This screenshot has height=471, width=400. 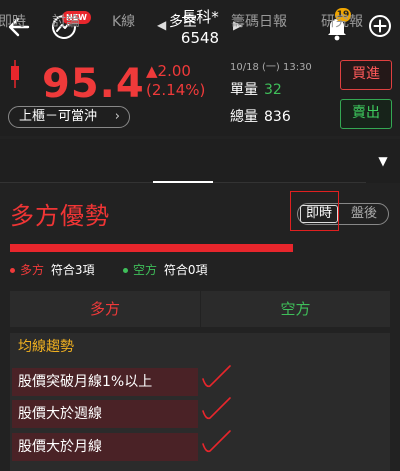 I want to click on plus-circle-icon, so click(x=380, y=26).